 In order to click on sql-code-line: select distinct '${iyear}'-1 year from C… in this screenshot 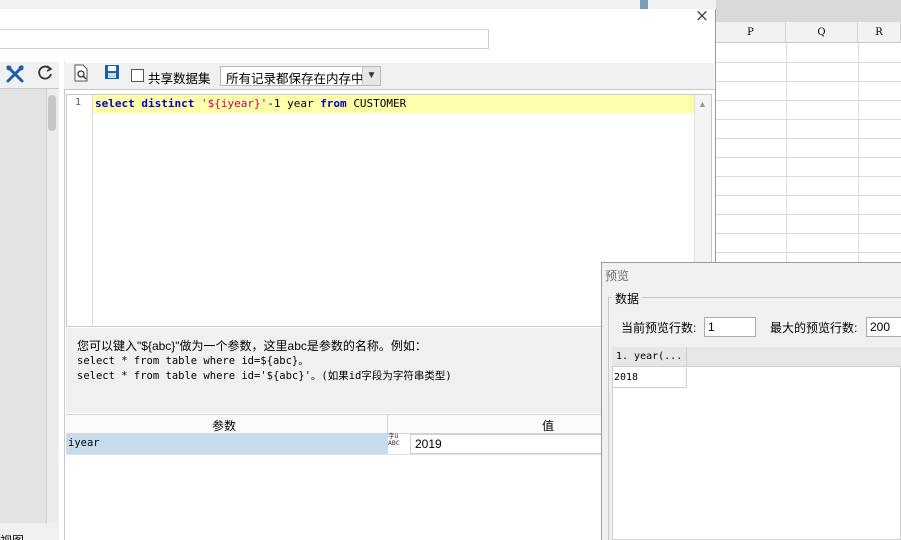, I will do `click(250, 103)`.